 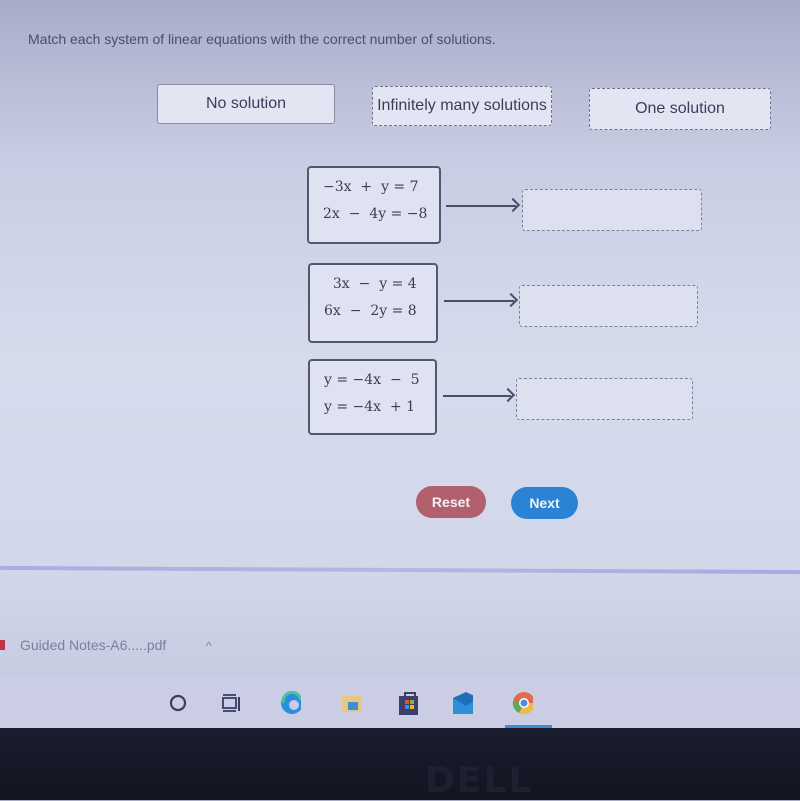 What do you see at coordinates (93, 645) in the screenshot?
I see `download-filename: Guided Notes-A6.....pdf` at bounding box center [93, 645].